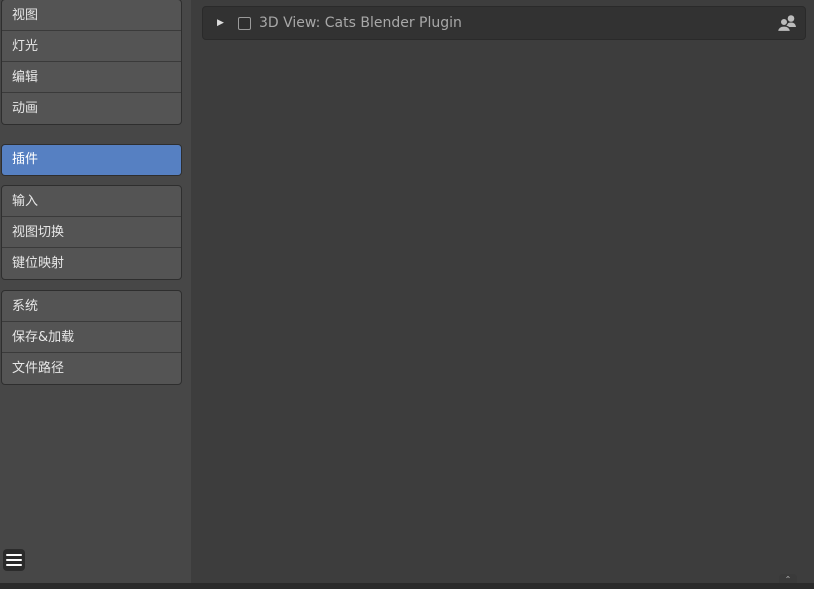 The width and height of the screenshot is (814, 589). What do you see at coordinates (504, 23) in the screenshot?
I see `addon-panel-cats-blender-plugin: ▶ 3D View: Cats Blender Plugin` at bounding box center [504, 23].